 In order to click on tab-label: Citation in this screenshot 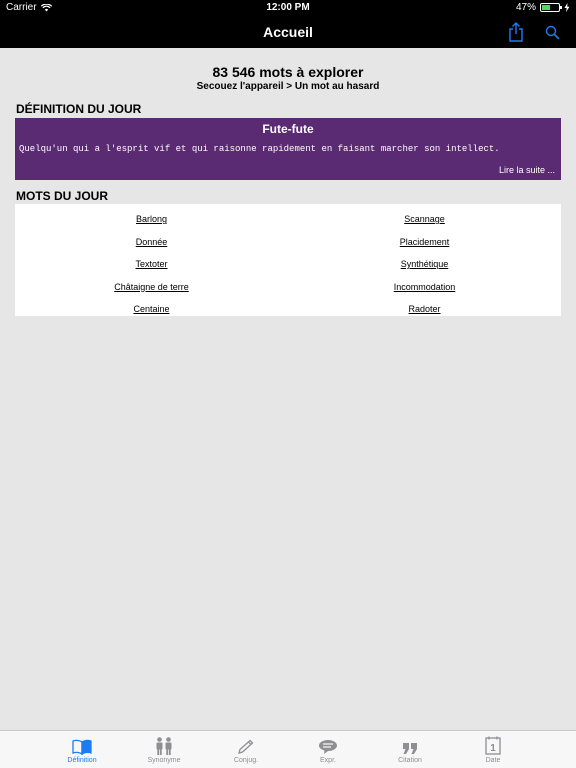, I will do `click(410, 760)`.